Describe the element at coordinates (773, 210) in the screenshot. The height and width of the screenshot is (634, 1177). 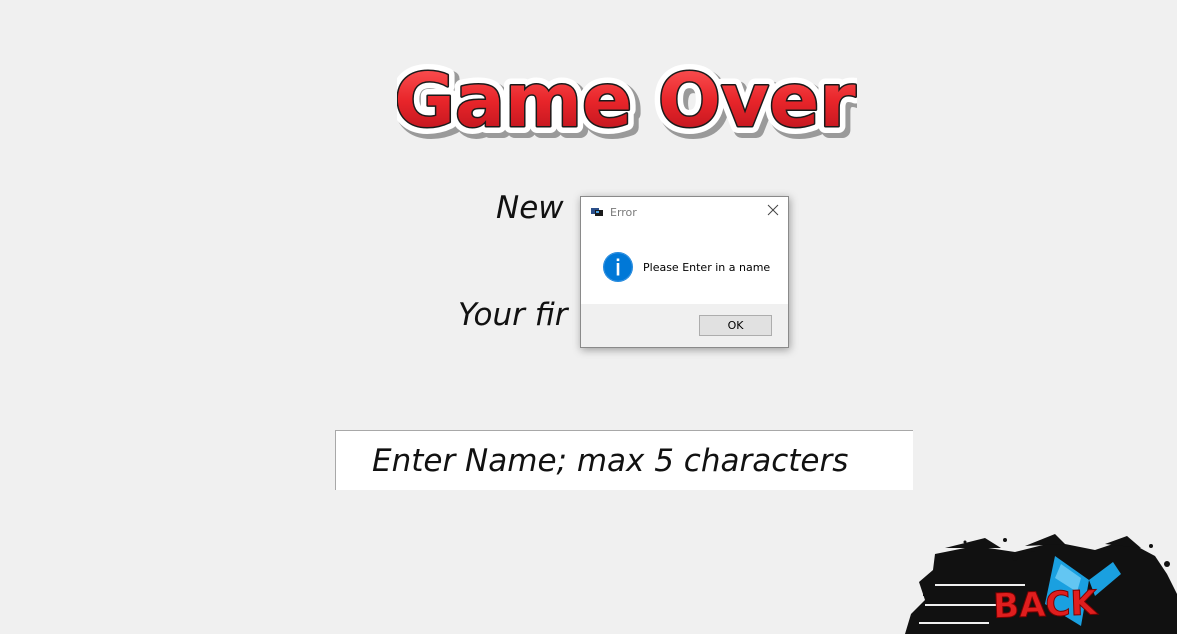
I see `close-icon` at that location.